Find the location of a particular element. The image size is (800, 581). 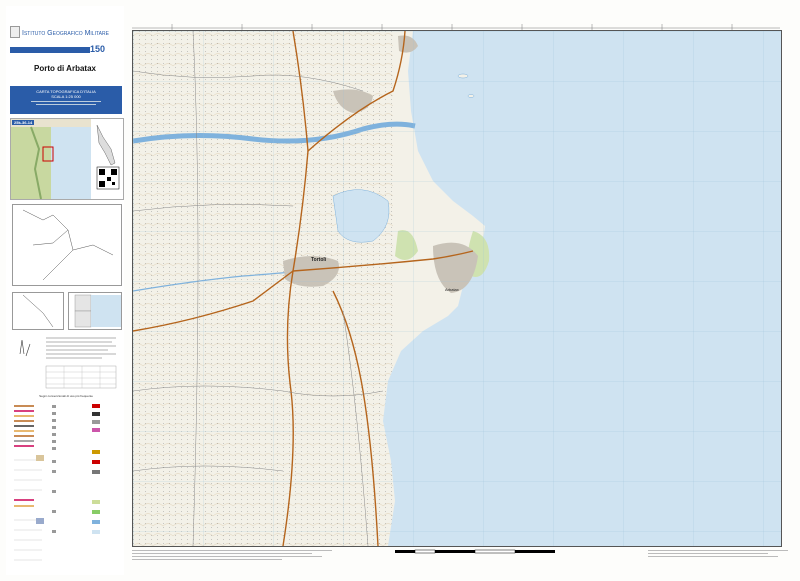

top-graticule-icon is located at coordinates (456, 27).